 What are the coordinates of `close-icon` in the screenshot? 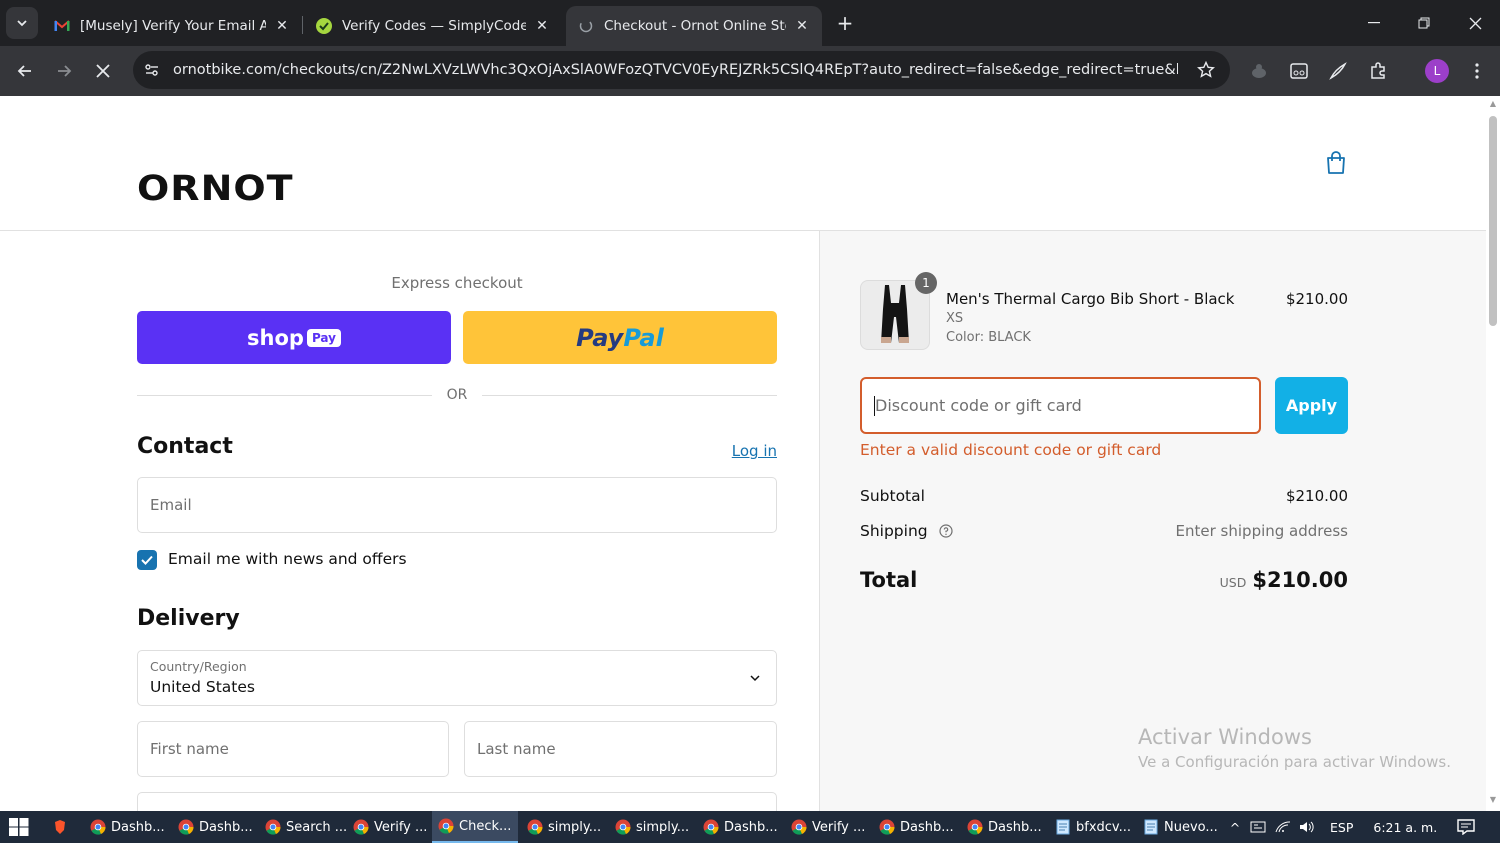 It's located at (1475, 23).